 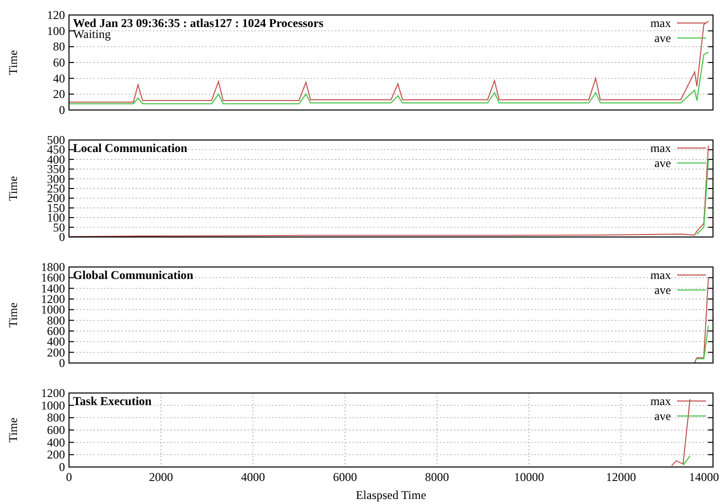 I want to click on y-tick-label: 350, so click(x=56, y=169).